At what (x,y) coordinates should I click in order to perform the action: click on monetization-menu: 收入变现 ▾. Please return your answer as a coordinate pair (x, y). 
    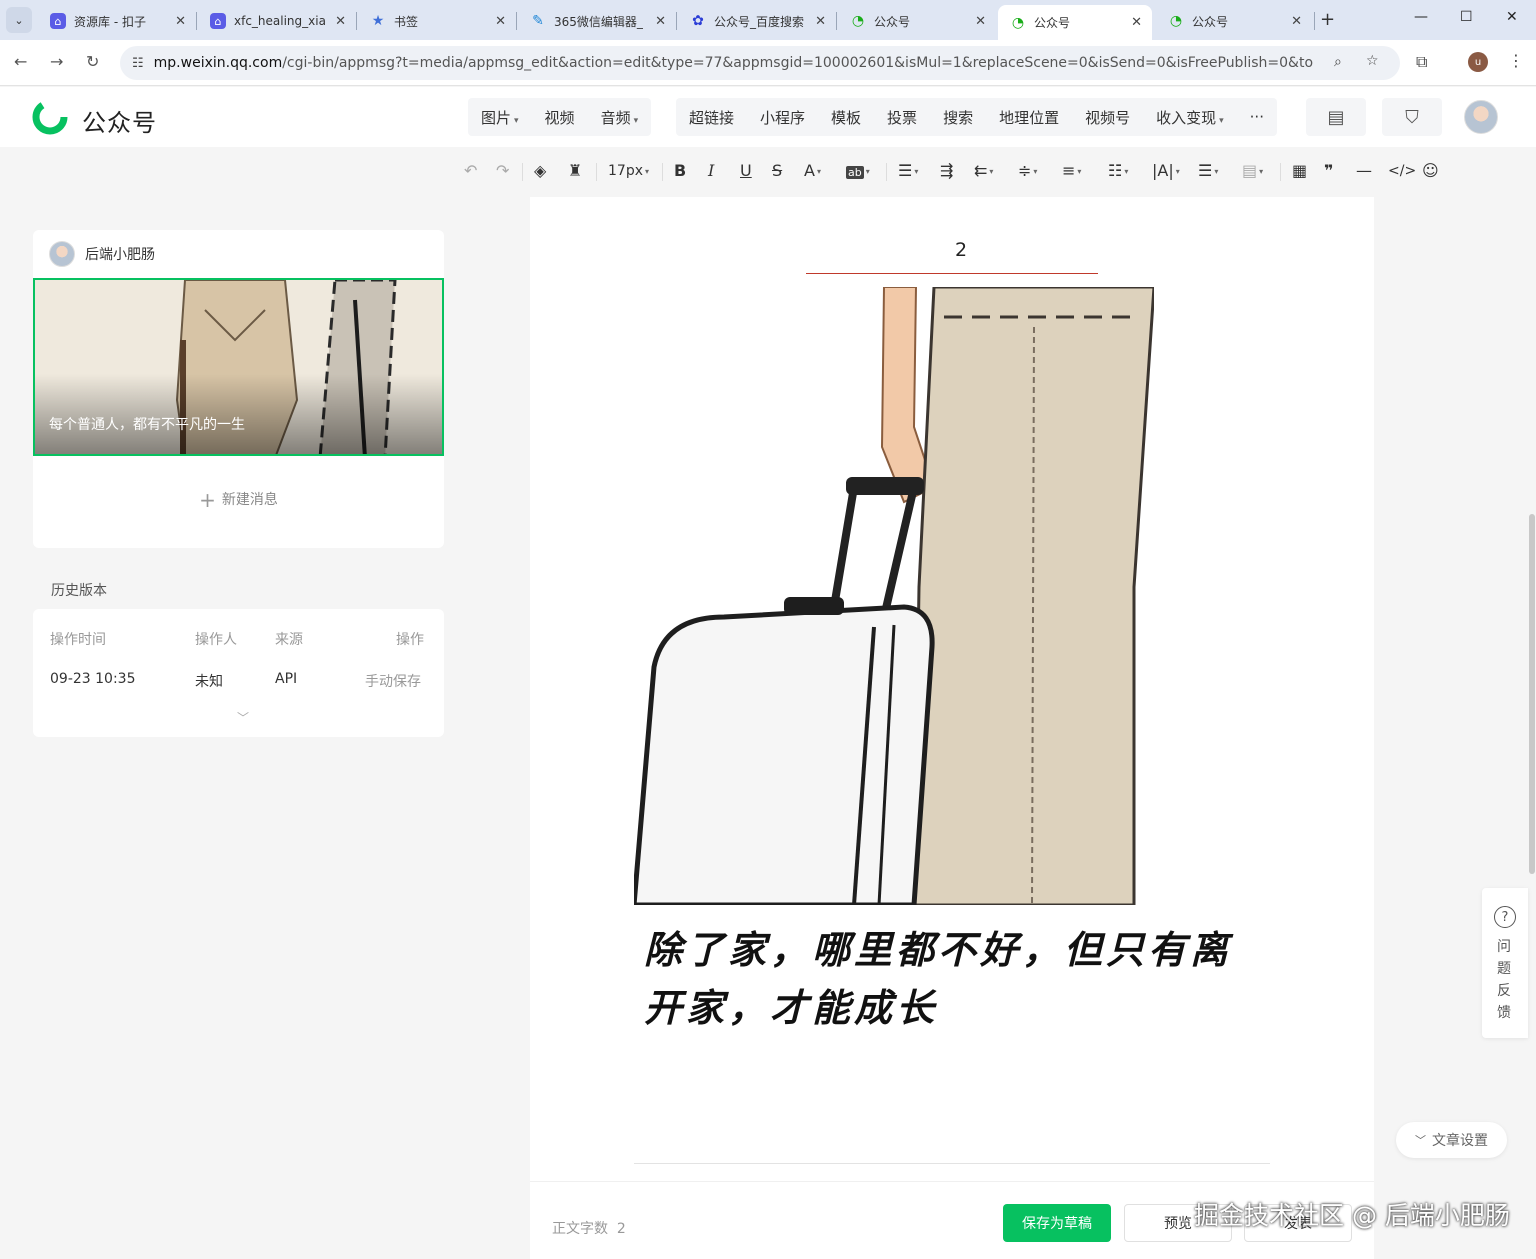
    Looking at the image, I should click on (1190, 117).